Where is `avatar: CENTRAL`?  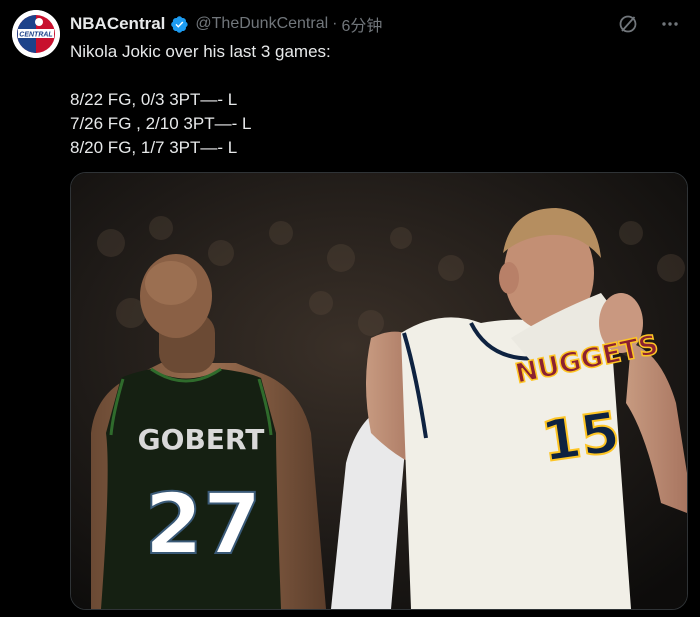 avatar: CENTRAL is located at coordinates (36, 34).